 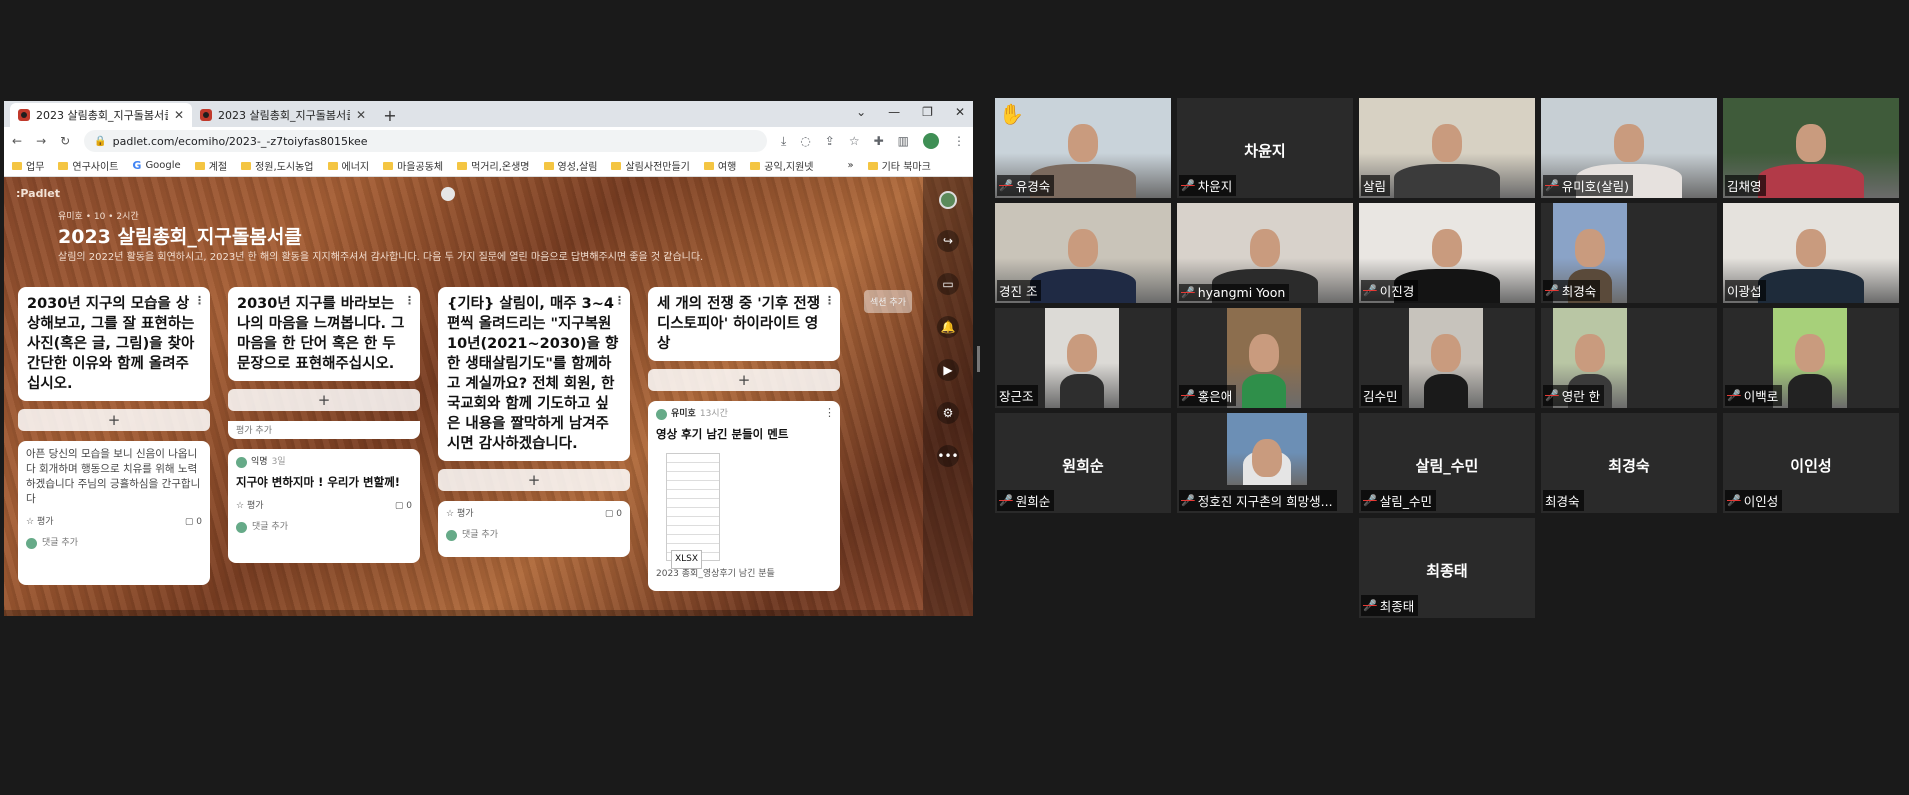 I want to click on new-tab-button: +, so click(x=390, y=115).